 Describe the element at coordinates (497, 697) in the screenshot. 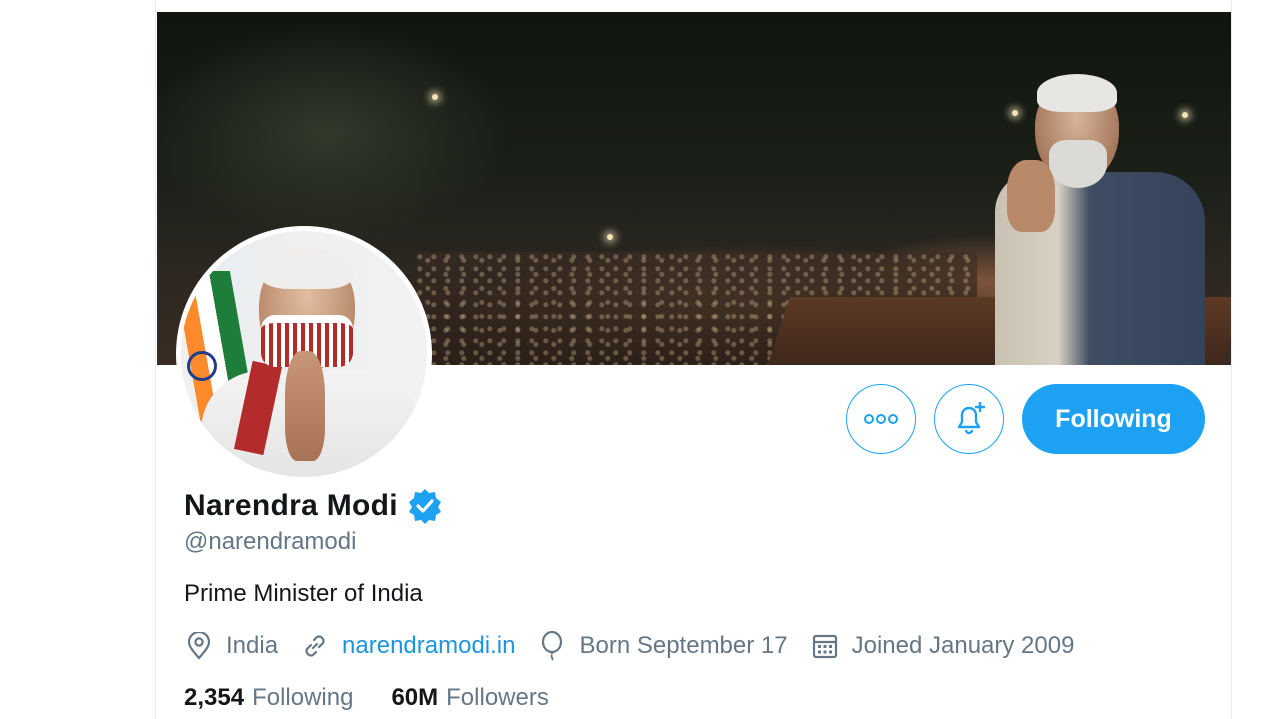

I see `followers-label: Followers` at that location.